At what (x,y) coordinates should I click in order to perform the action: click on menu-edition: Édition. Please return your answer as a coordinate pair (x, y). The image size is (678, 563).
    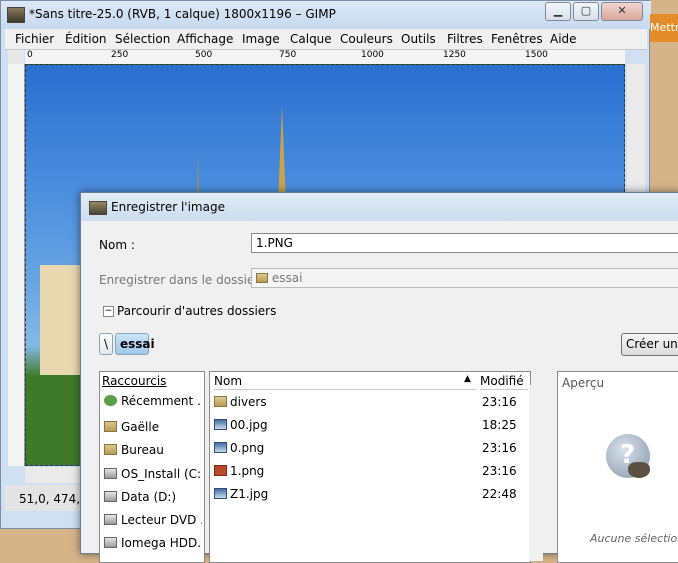
    Looking at the image, I should click on (86, 39).